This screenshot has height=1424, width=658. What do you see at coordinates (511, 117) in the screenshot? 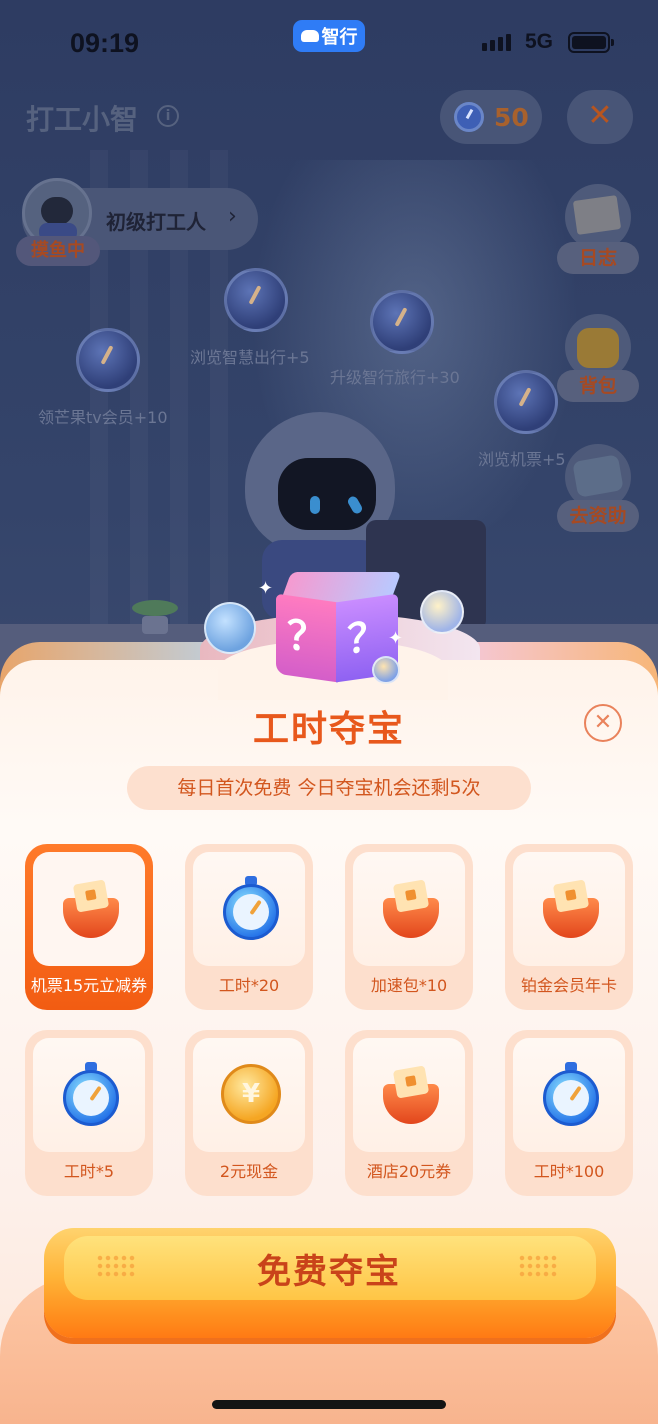
I see `hours-count: 50` at bounding box center [511, 117].